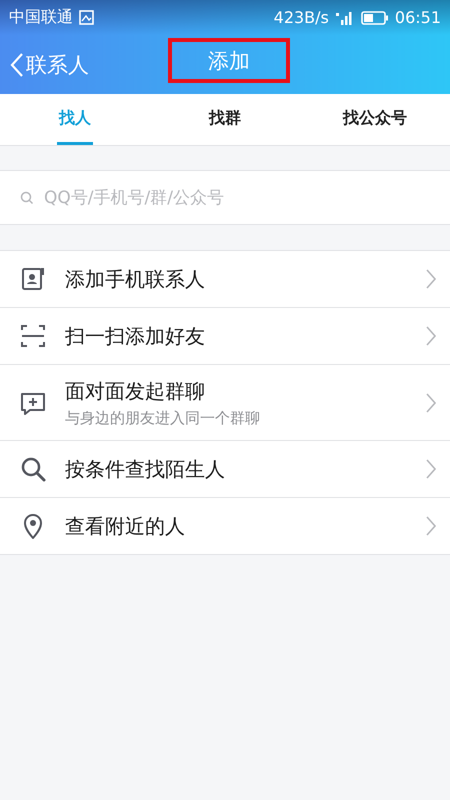  Describe the element at coordinates (375, 119) in the screenshot. I see `tab: 找公众号` at that location.